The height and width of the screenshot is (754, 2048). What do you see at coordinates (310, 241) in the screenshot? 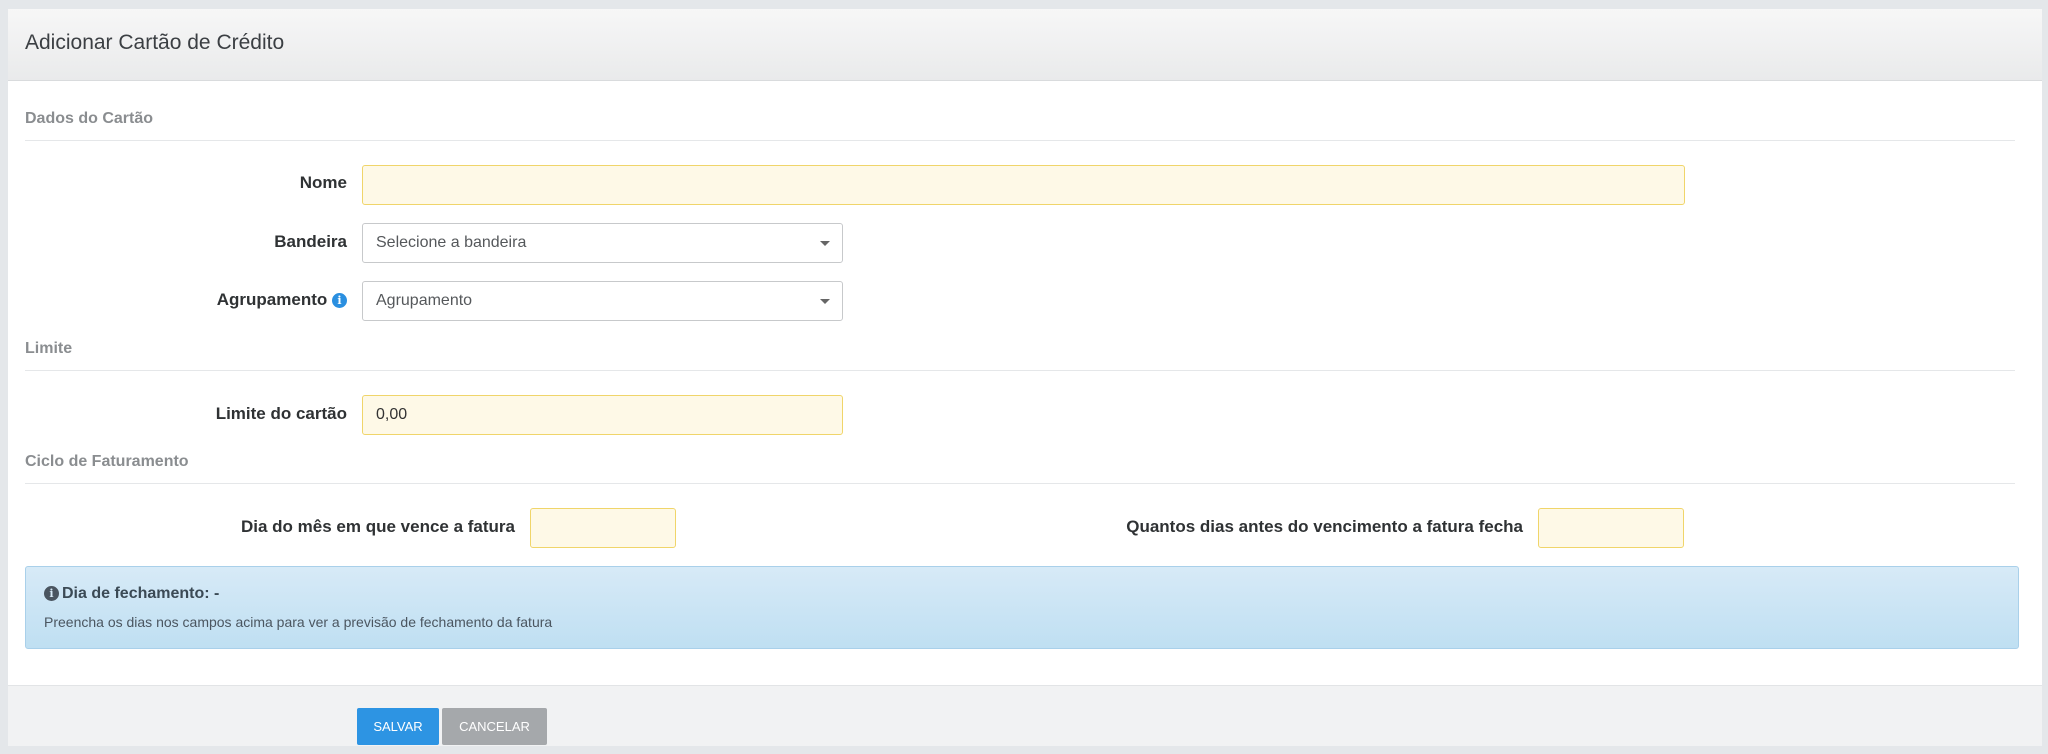
I see `bandeira-label: Bandeira` at bounding box center [310, 241].